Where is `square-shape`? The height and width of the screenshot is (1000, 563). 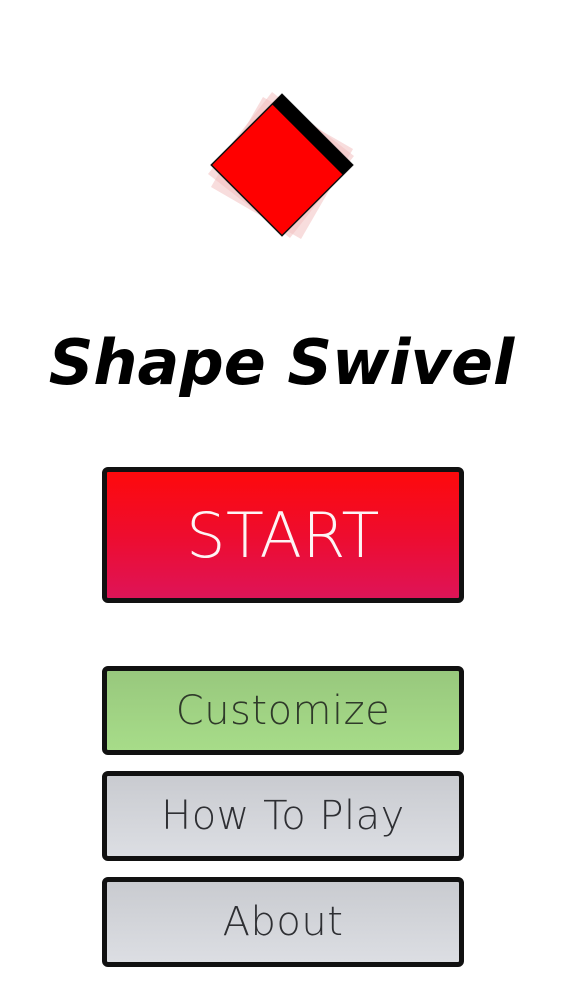 square-shape is located at coordinates (282, 165).